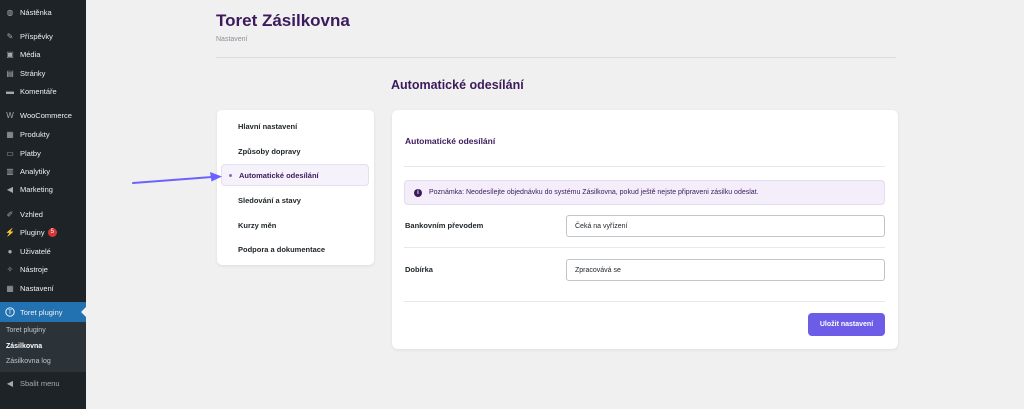 The image size is (1024, 409). I want to click on users-icon: ●, so click(10, 251).